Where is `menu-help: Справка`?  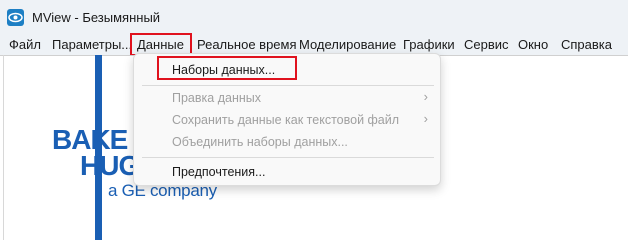
menu-help: Справка is located at coordinates (586, 45).